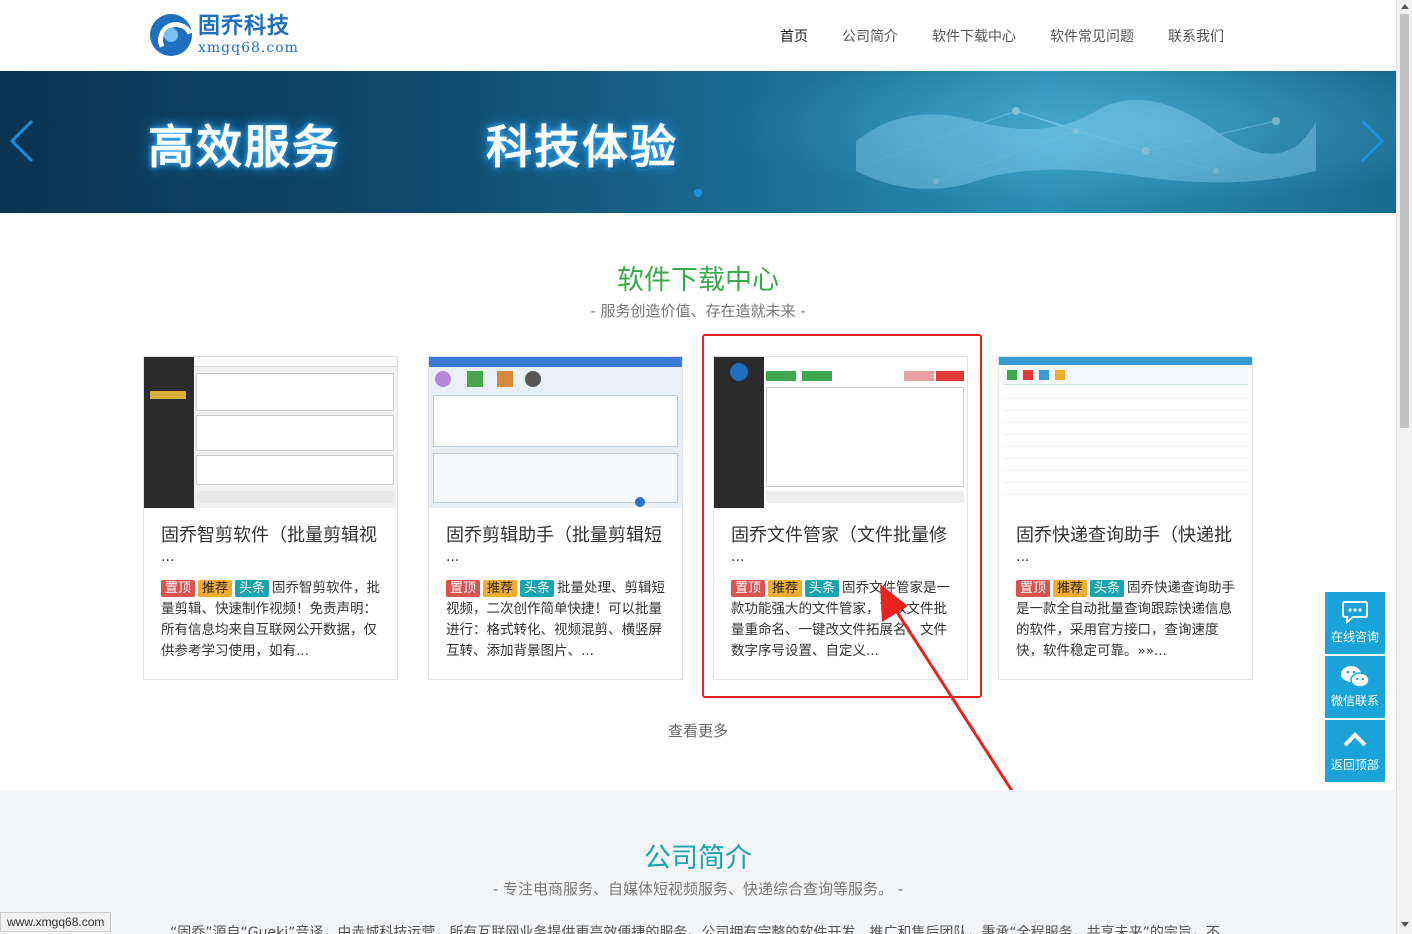 The height and width of the screenshot is (934, 1412). I want to click on chevron-right-icon, so click(1372, 141).